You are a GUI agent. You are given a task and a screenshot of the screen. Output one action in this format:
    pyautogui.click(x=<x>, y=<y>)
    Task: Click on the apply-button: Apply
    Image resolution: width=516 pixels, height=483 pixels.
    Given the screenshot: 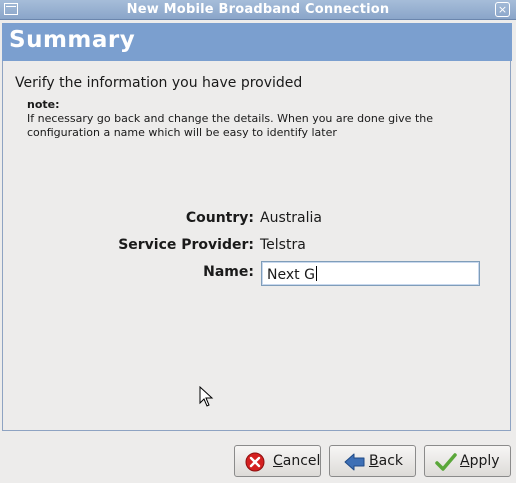 What is the action you would take?
    pyautogui.click(x=467, y=461)
    